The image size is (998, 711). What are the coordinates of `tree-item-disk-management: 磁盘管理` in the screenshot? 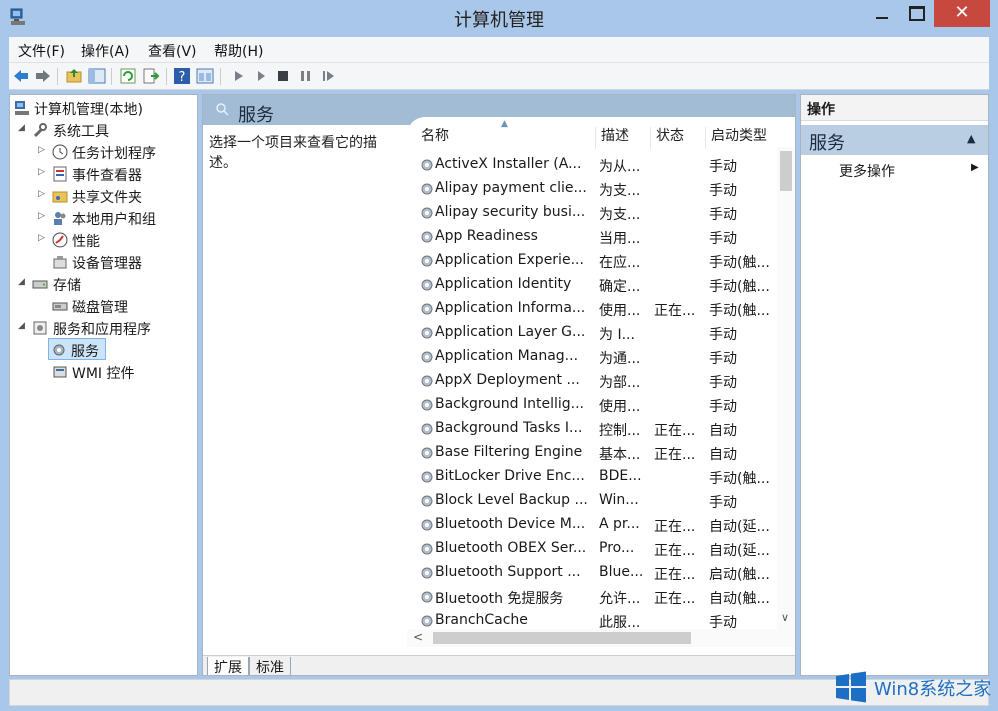 It's located at (102, 306).